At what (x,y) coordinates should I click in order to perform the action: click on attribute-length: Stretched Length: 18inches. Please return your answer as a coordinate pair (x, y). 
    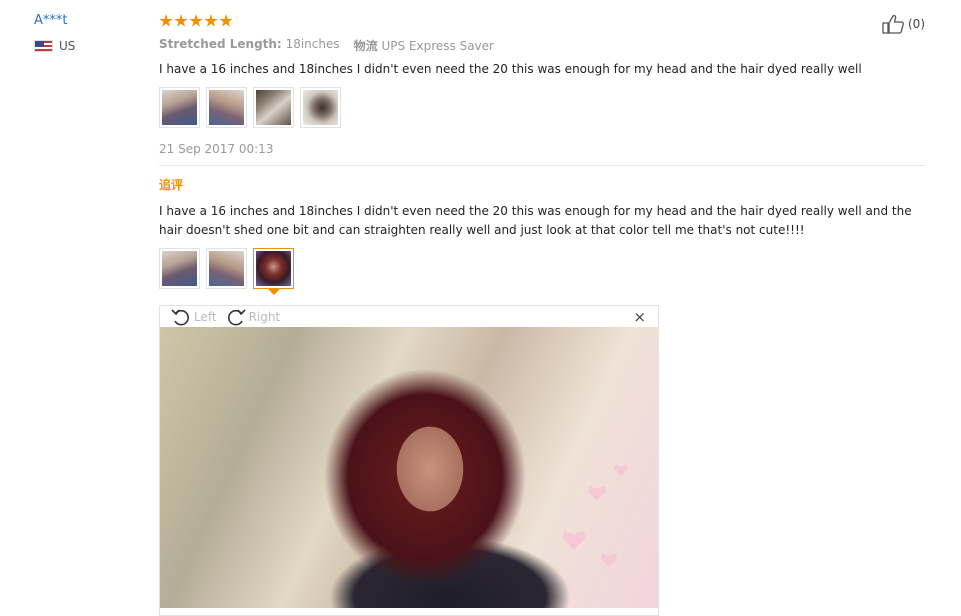
    Looking at the image, I should click on (249, 45).